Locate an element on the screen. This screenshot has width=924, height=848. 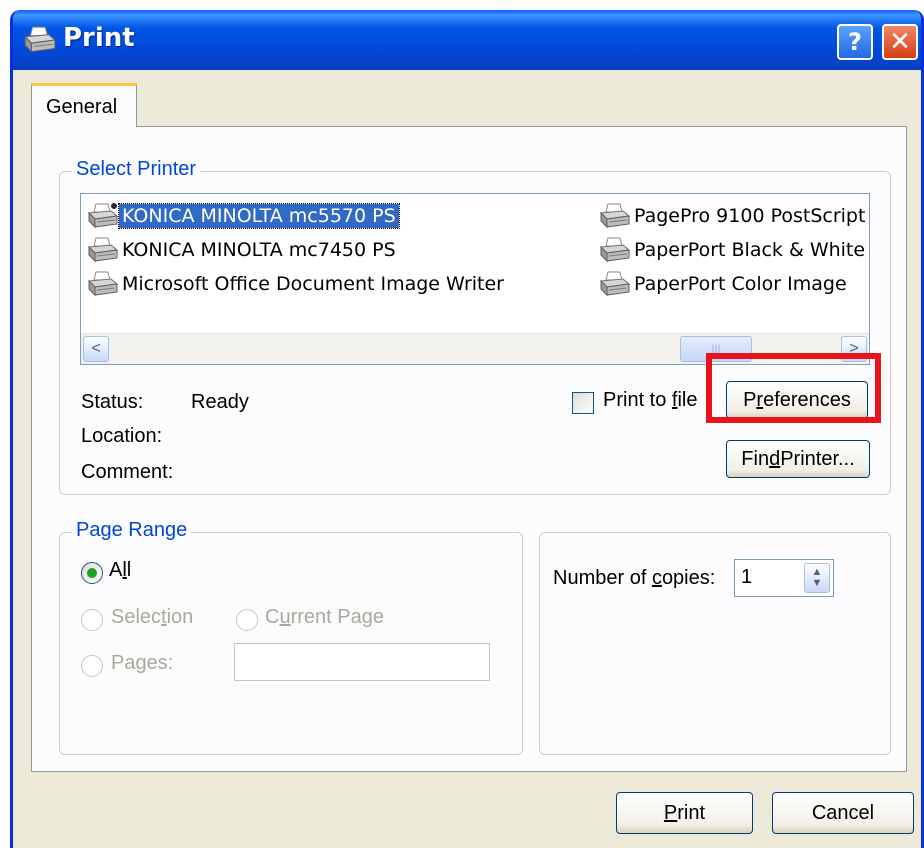
current-page-label: Current Page is located at coordinates (324, 617).